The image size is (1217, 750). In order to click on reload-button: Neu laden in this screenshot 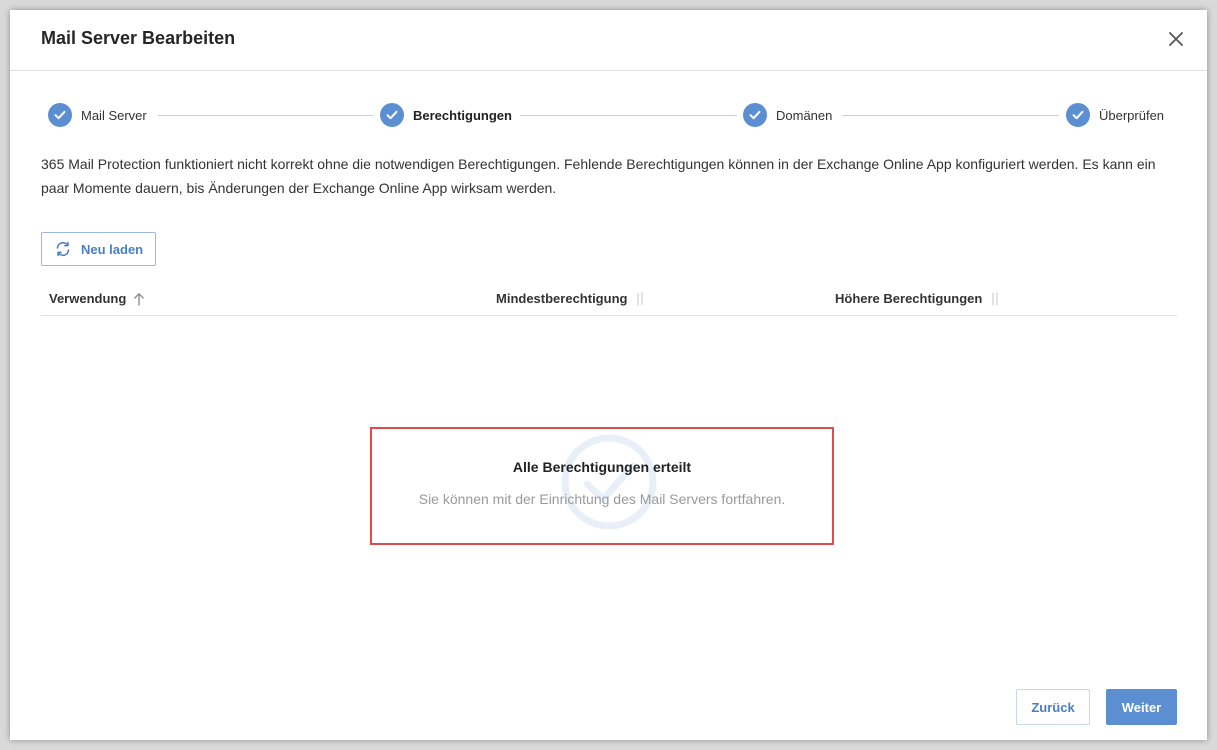, I will do `click(98, 249)`.